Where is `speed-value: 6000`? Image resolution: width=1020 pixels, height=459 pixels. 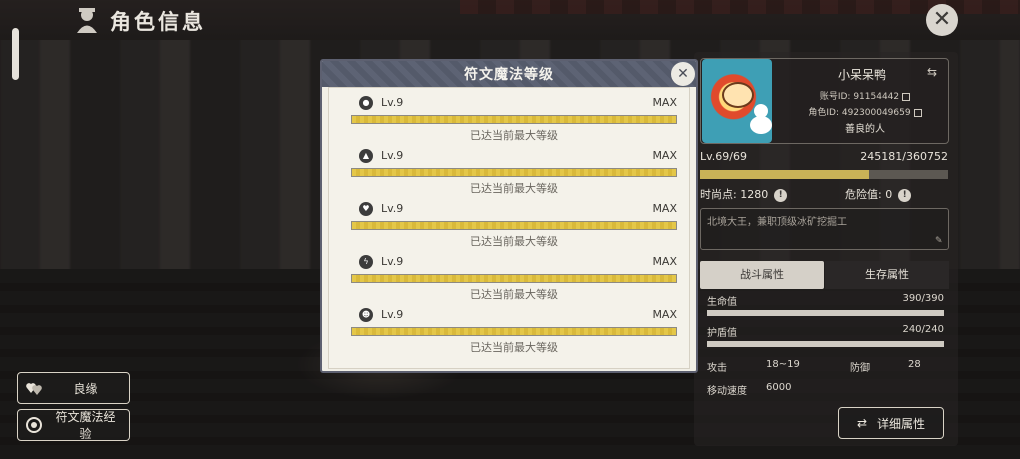 speed-value: 6000 is located at coordinates (779, 387).